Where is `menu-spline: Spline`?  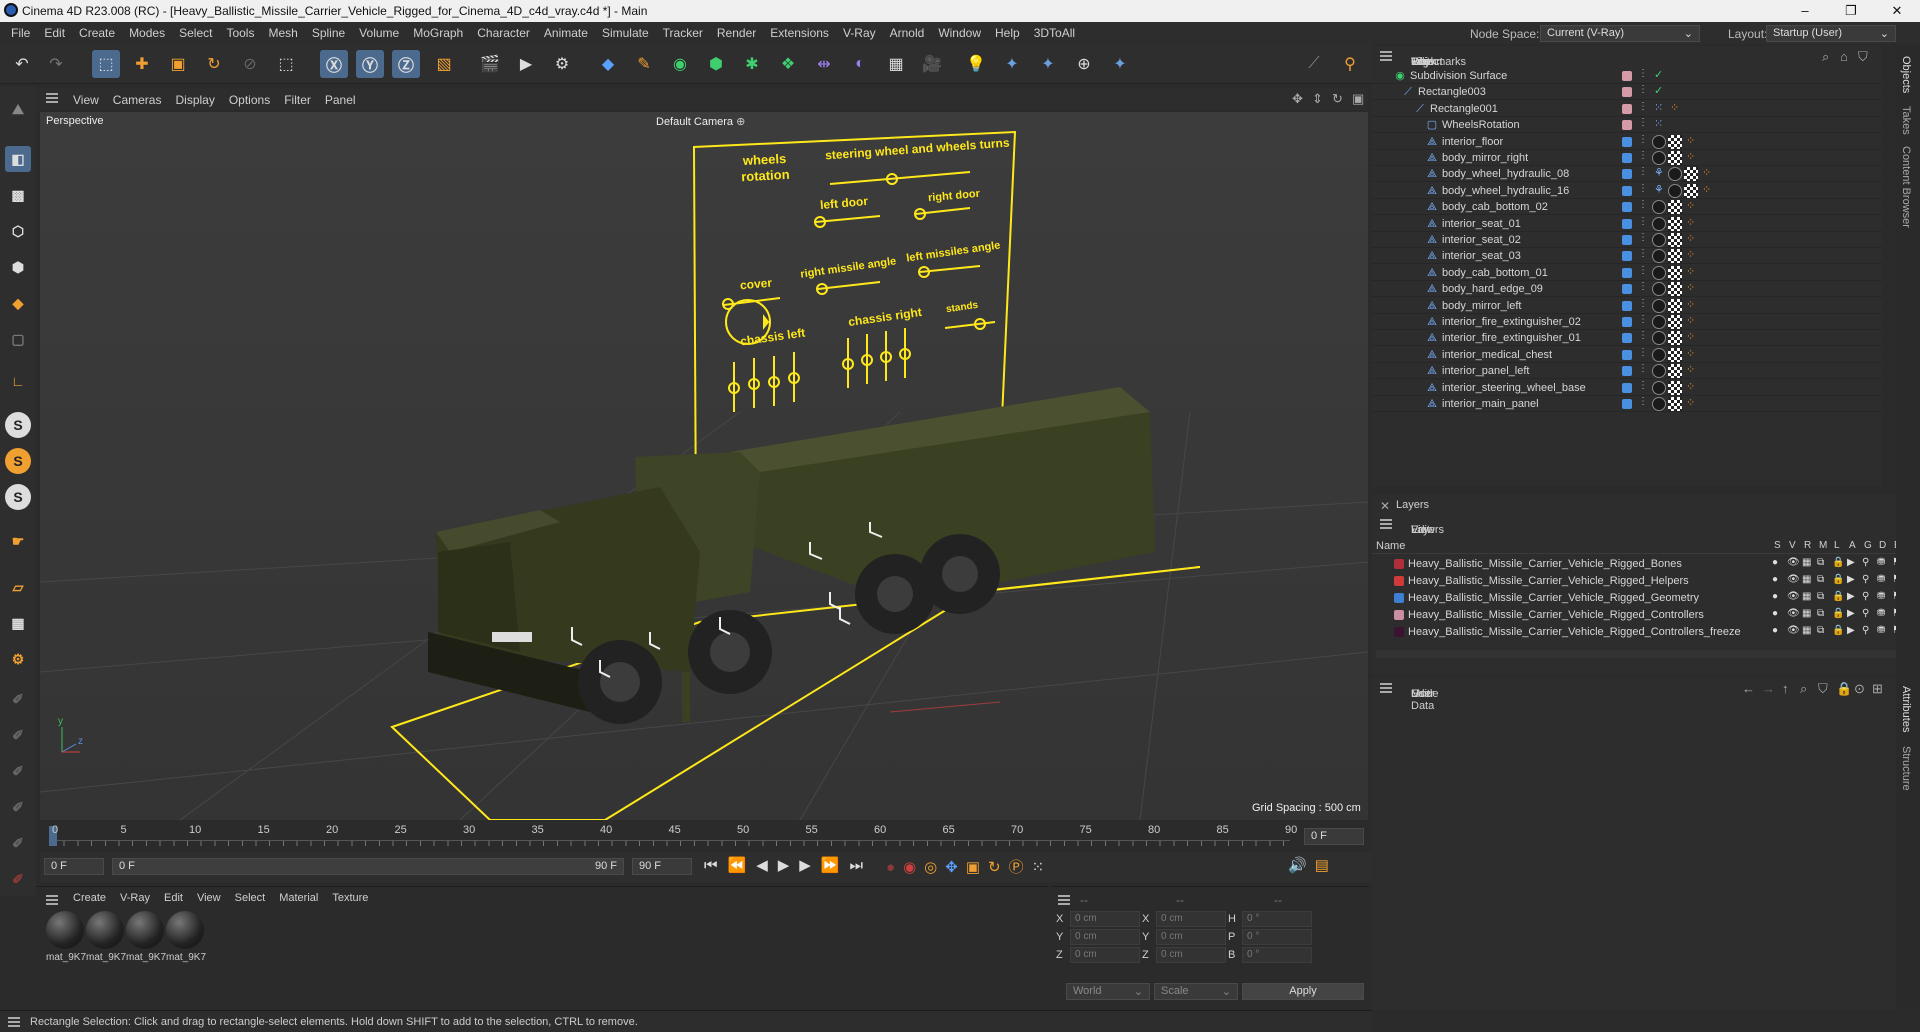 menu-spline: Spline is located at coordinates (328, 33).